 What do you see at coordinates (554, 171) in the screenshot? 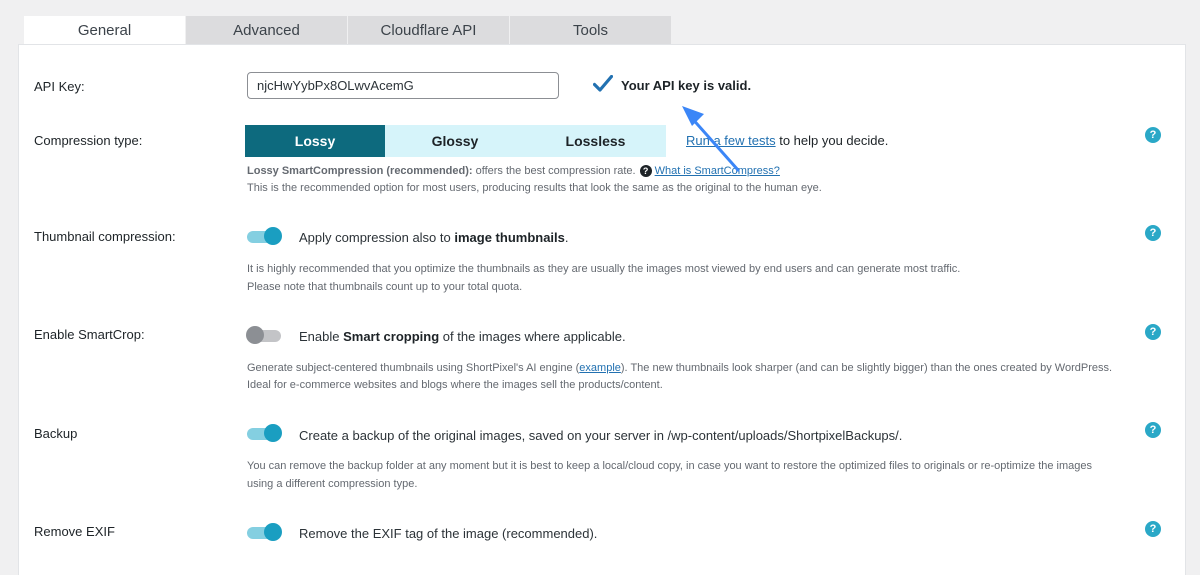
I see `compression-desc-rest: offers the best compression rate.` at bounding box center [554, 171].